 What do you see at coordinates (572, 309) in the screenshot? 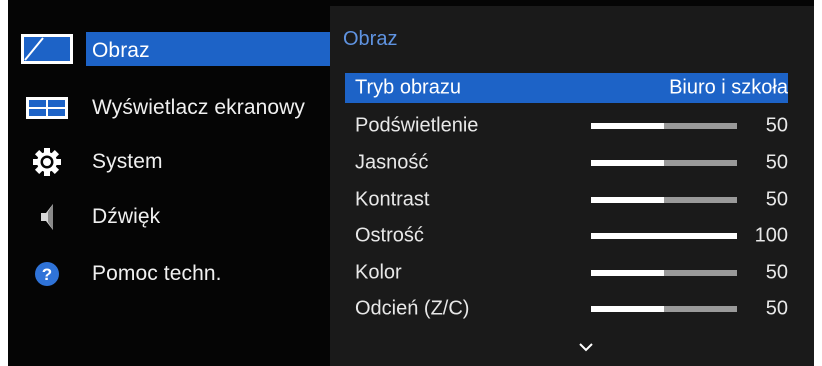
I see `setting-row-tint: Odcień (Z/C) 50` at bounding box center [572, 309].